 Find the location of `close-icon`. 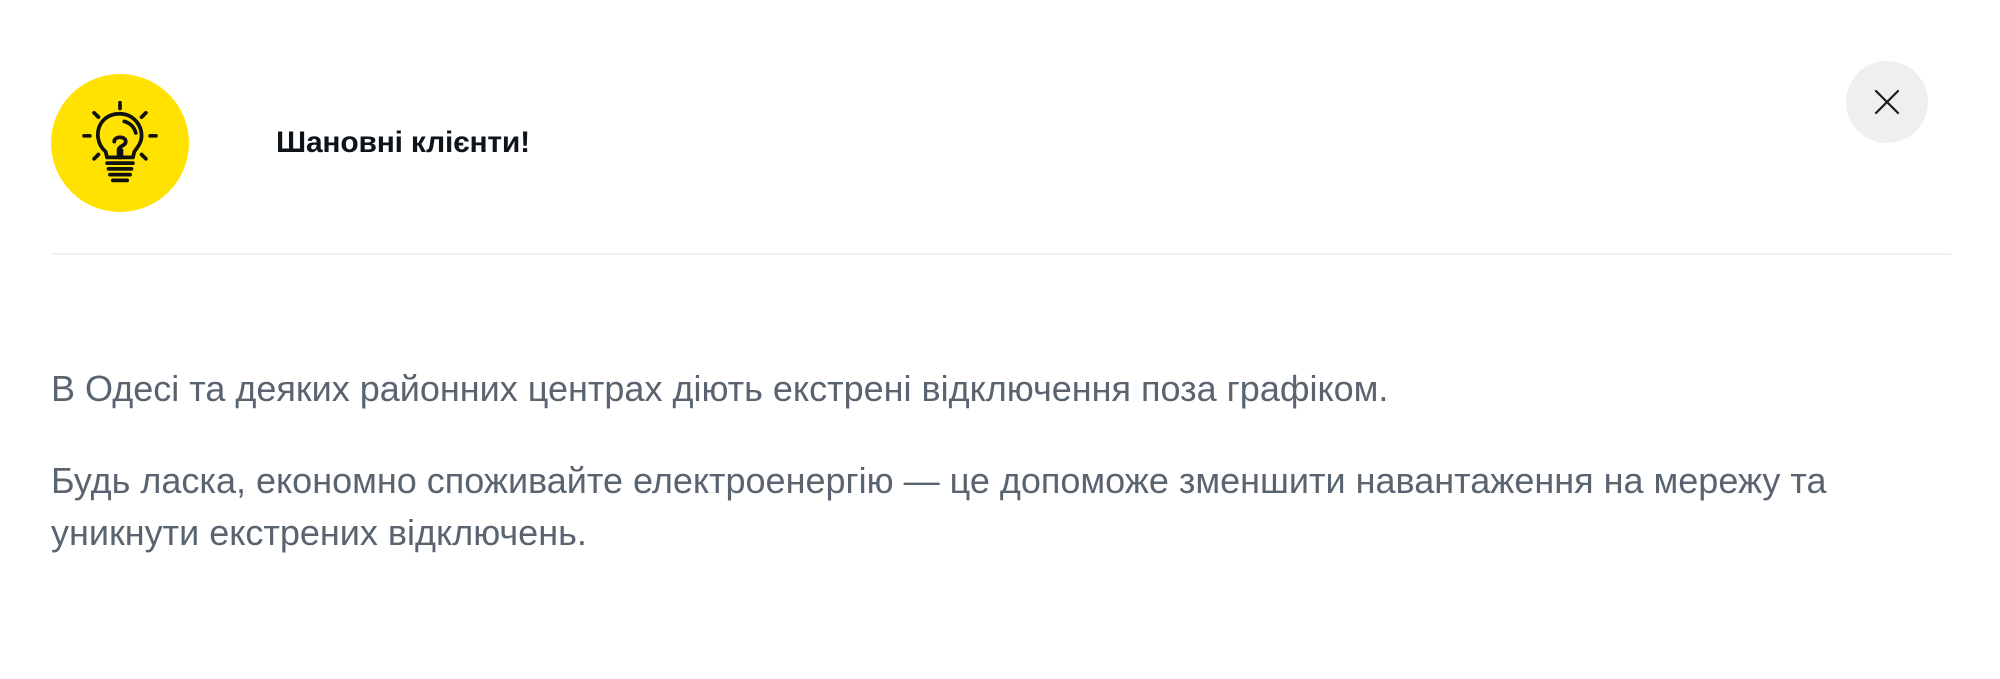

close-icon is located at coordinates (1887, 102).